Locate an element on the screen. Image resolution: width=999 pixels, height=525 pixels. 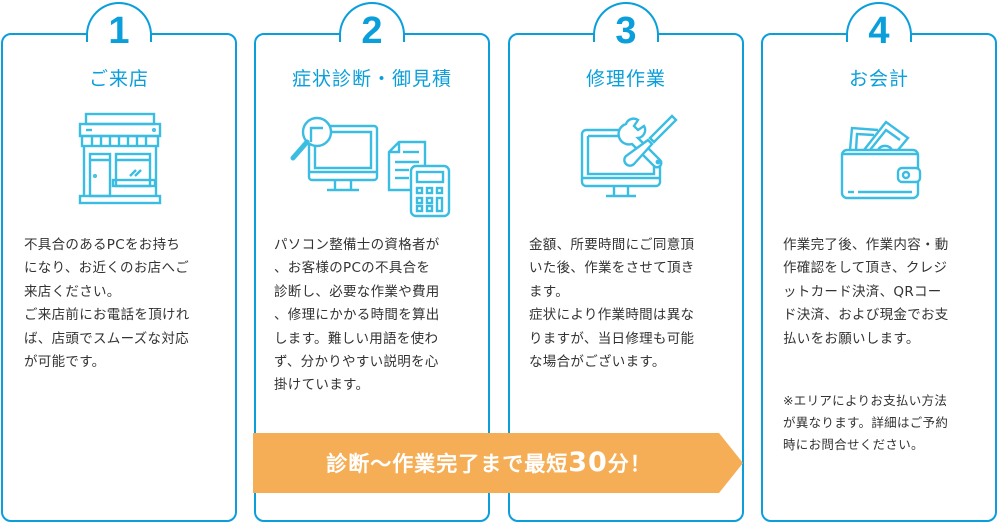
wallet-icon is located at coordinates (880, 160).